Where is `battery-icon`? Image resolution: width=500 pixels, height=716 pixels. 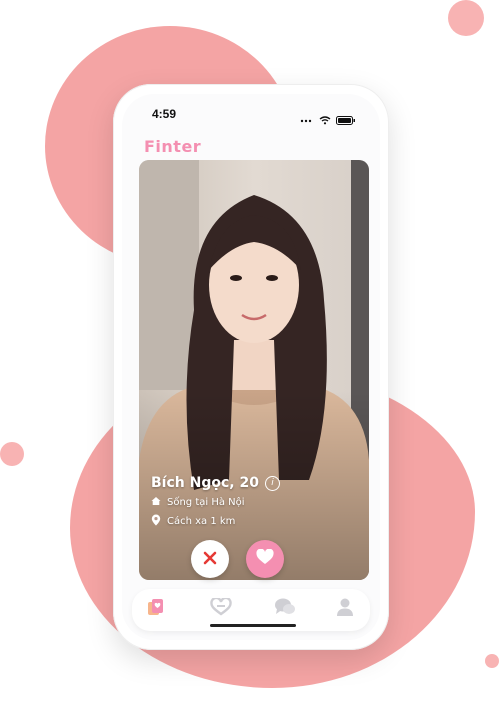 battery-icon is located at coordinates (346, 119).